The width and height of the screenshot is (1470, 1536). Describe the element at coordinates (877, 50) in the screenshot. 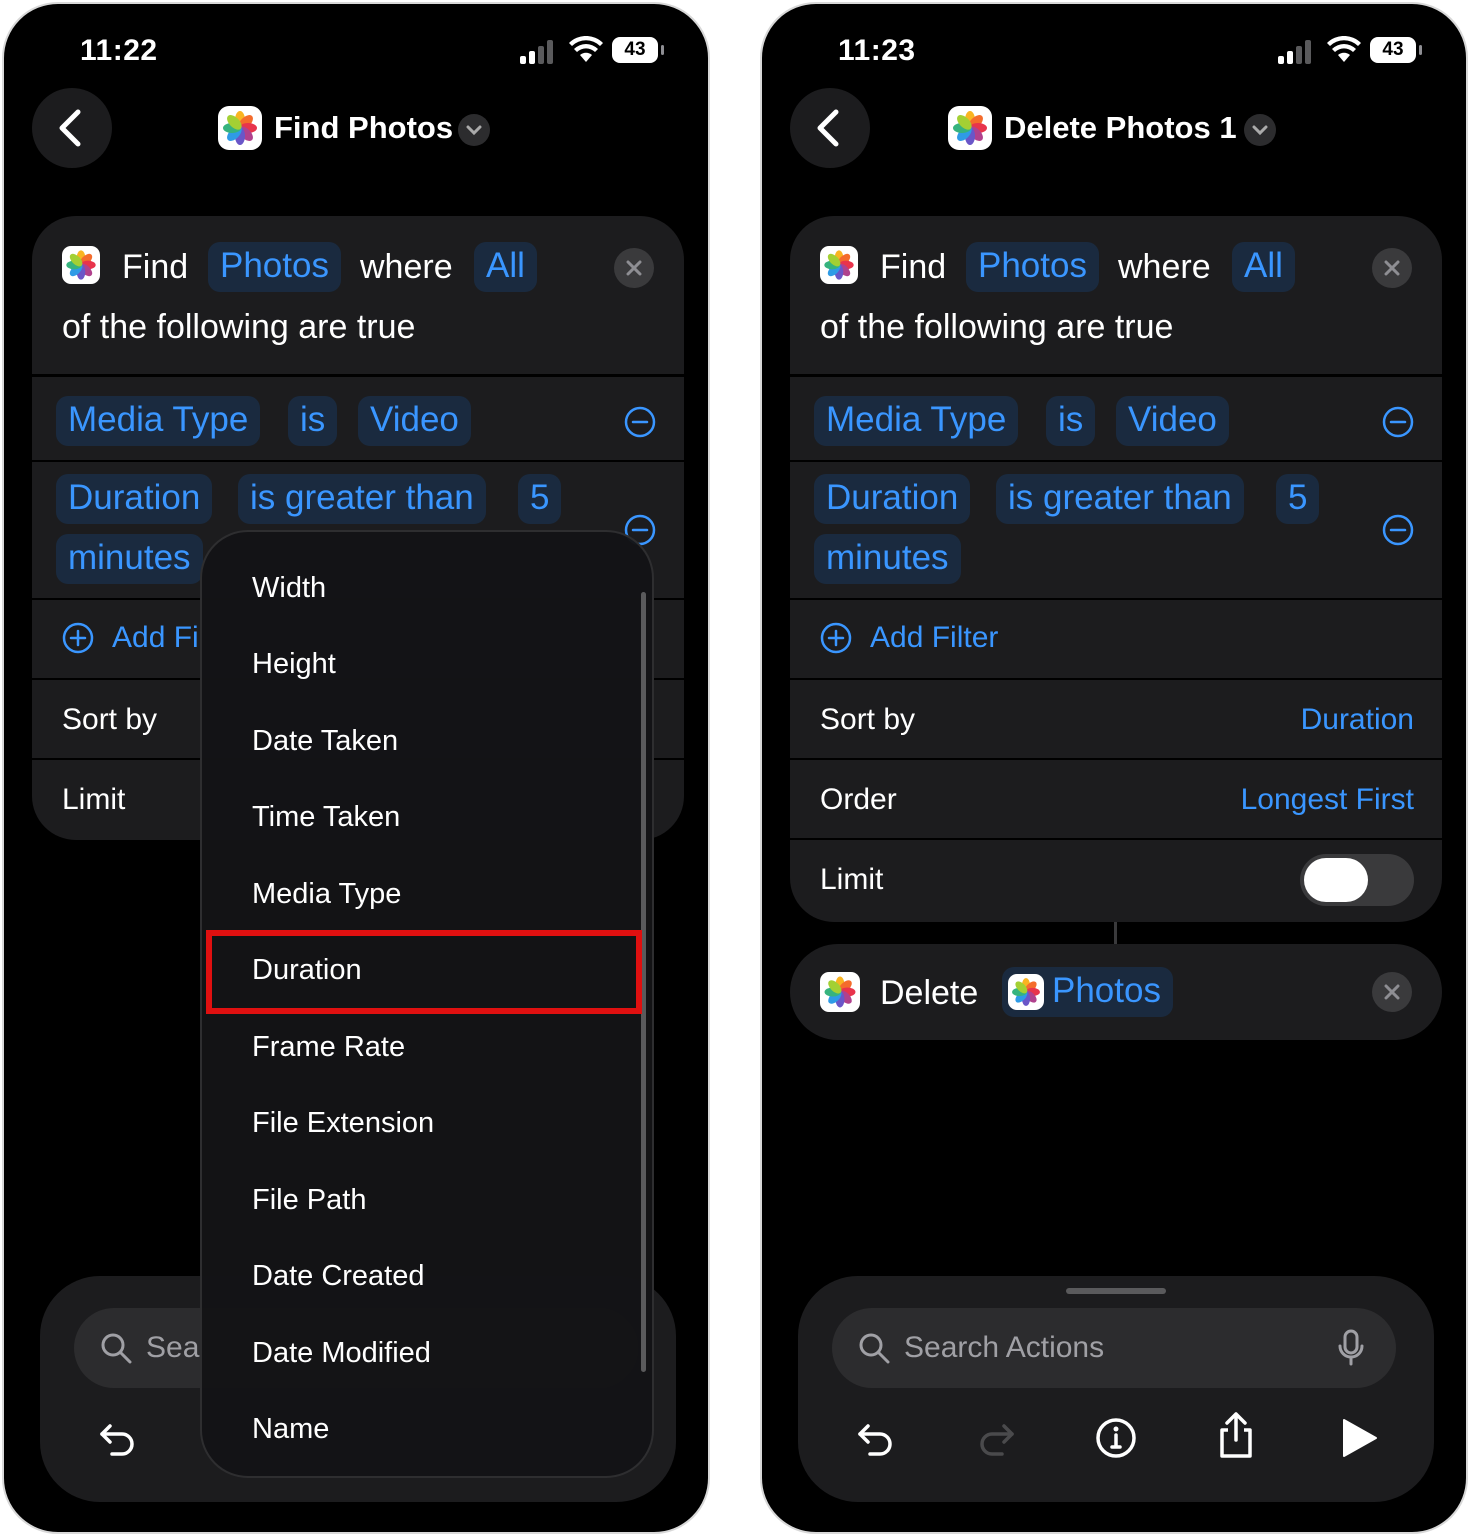

I see `status-time: 11:23` at that location.